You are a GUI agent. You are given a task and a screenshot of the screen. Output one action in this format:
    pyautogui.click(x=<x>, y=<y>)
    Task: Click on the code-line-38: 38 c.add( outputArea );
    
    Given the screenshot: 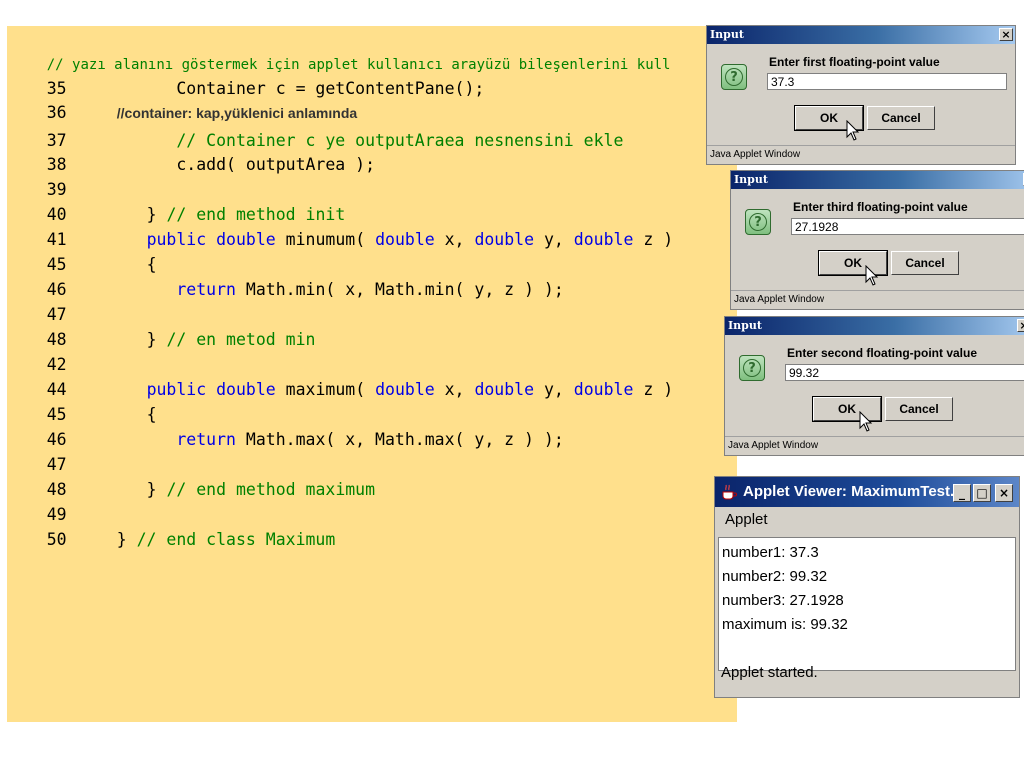 What is the action you would take?
    pyautogui.click(x=191, y=151)
    